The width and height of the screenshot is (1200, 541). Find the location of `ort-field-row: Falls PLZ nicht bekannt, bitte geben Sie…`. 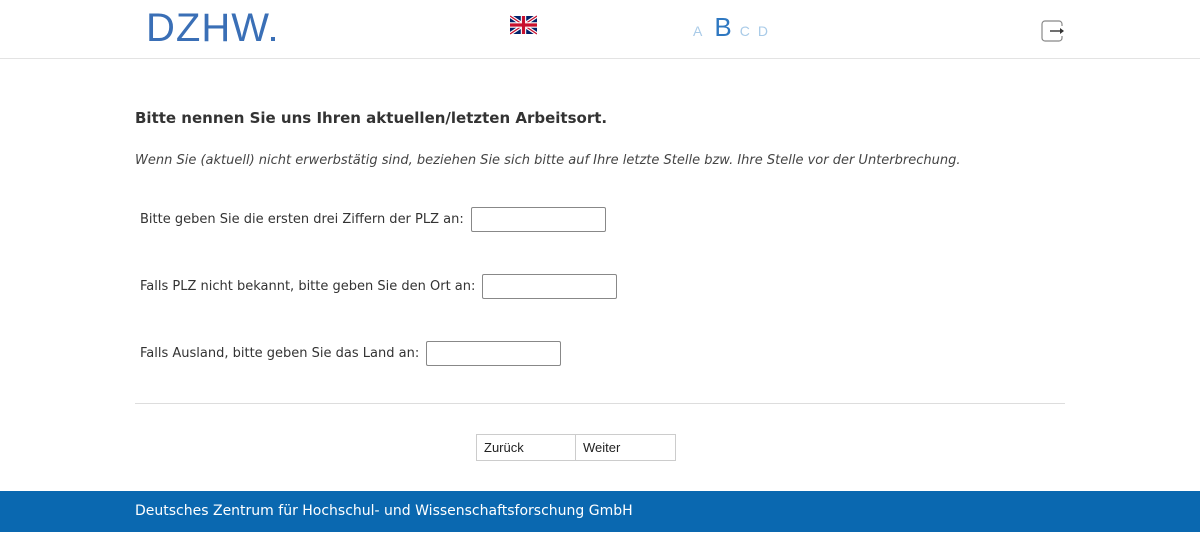

ort-field-row: Falls PLZ nicht bekannt, bitte geben Sie… is located at coordinates (379, 286).